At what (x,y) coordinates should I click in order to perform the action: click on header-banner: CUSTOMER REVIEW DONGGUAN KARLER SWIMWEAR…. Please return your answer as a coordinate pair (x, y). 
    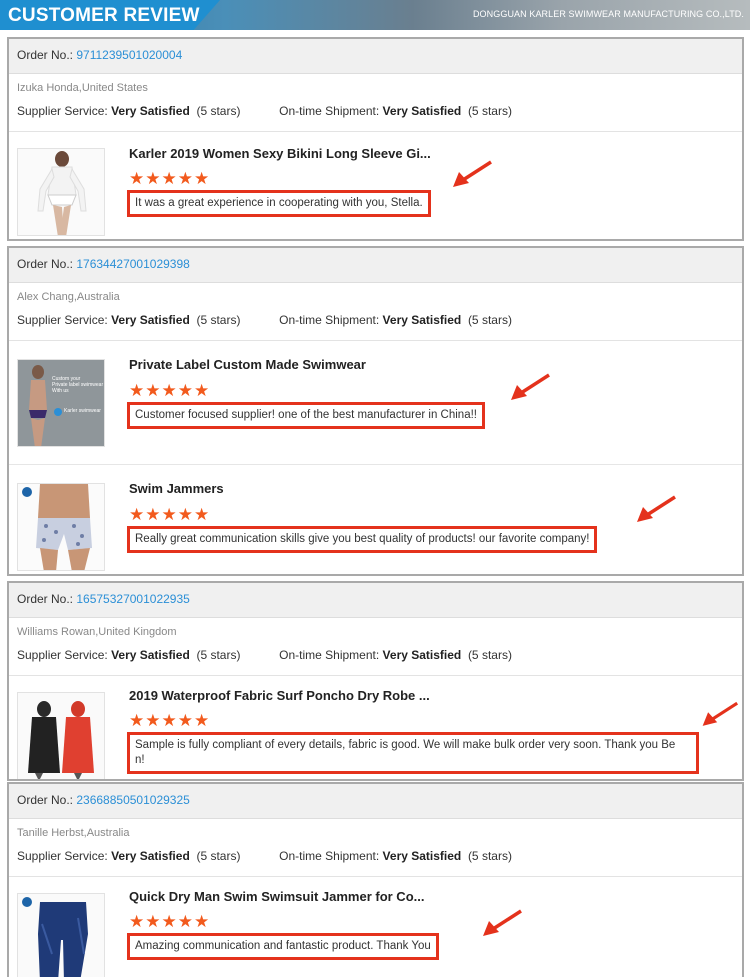
    Looking at the image, I should click on (375, 15).